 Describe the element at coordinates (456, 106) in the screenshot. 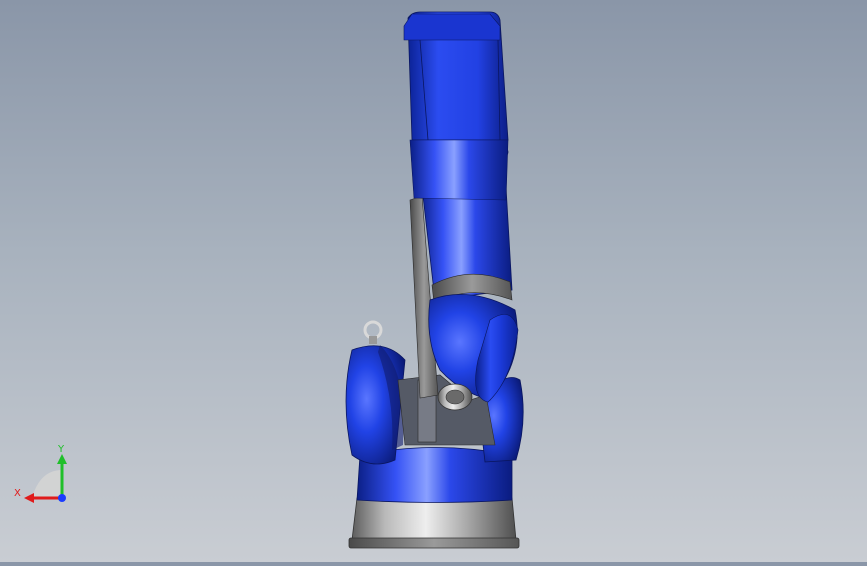

I see `robot-motor-box` at that location.